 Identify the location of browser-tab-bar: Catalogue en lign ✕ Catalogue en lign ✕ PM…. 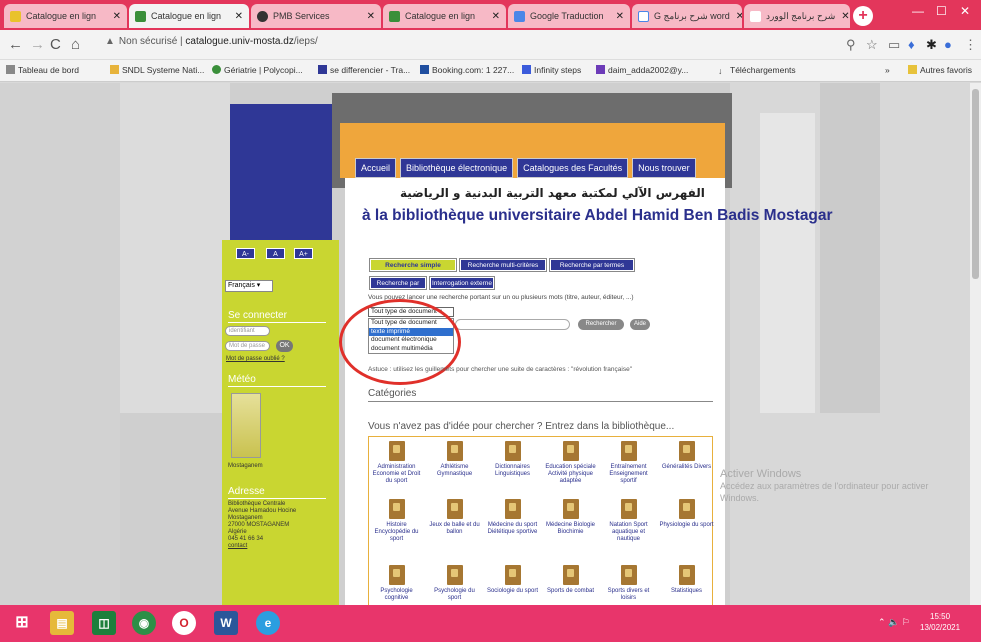
(490, 15).